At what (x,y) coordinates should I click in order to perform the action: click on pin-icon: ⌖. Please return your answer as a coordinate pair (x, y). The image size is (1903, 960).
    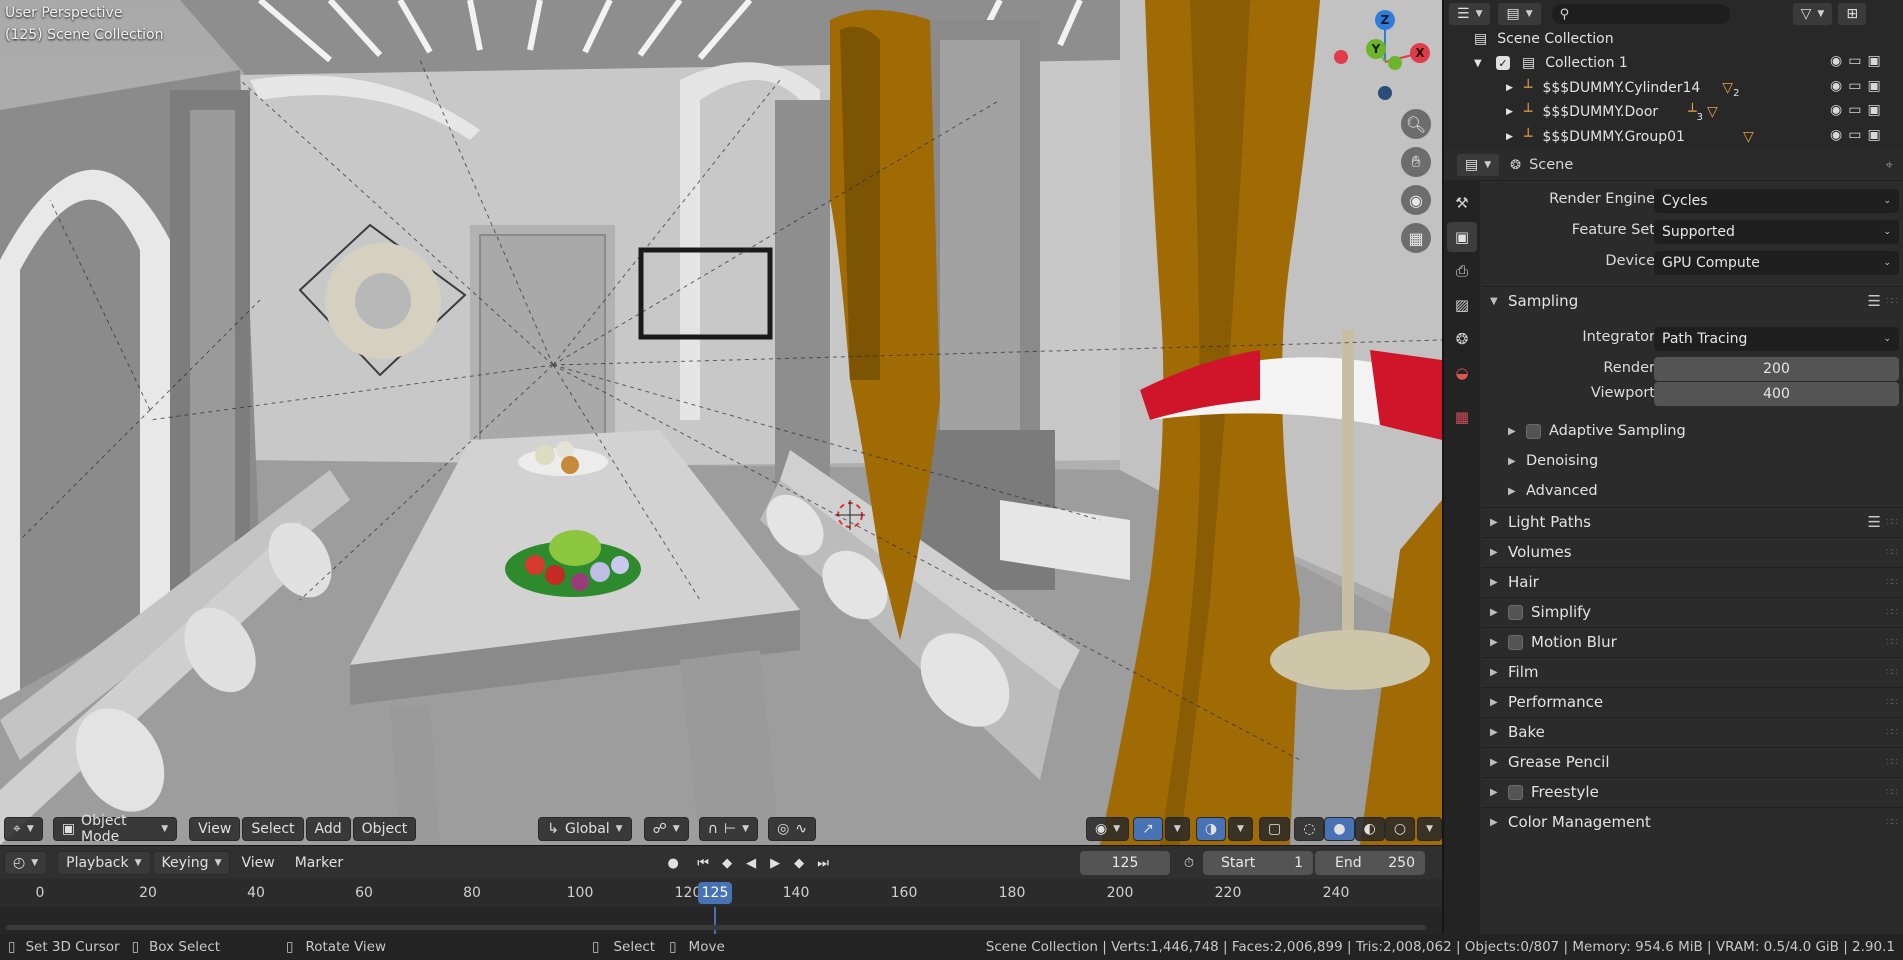
    Looking at the image, I should click on (1889, 165).